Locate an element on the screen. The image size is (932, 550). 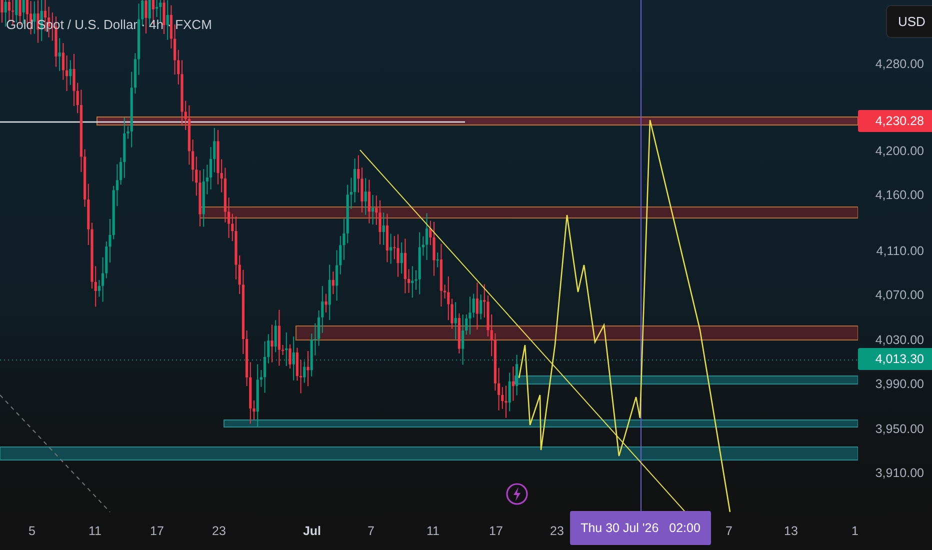
price-badge: 4,013.30 is located at coordinates (895, 359).